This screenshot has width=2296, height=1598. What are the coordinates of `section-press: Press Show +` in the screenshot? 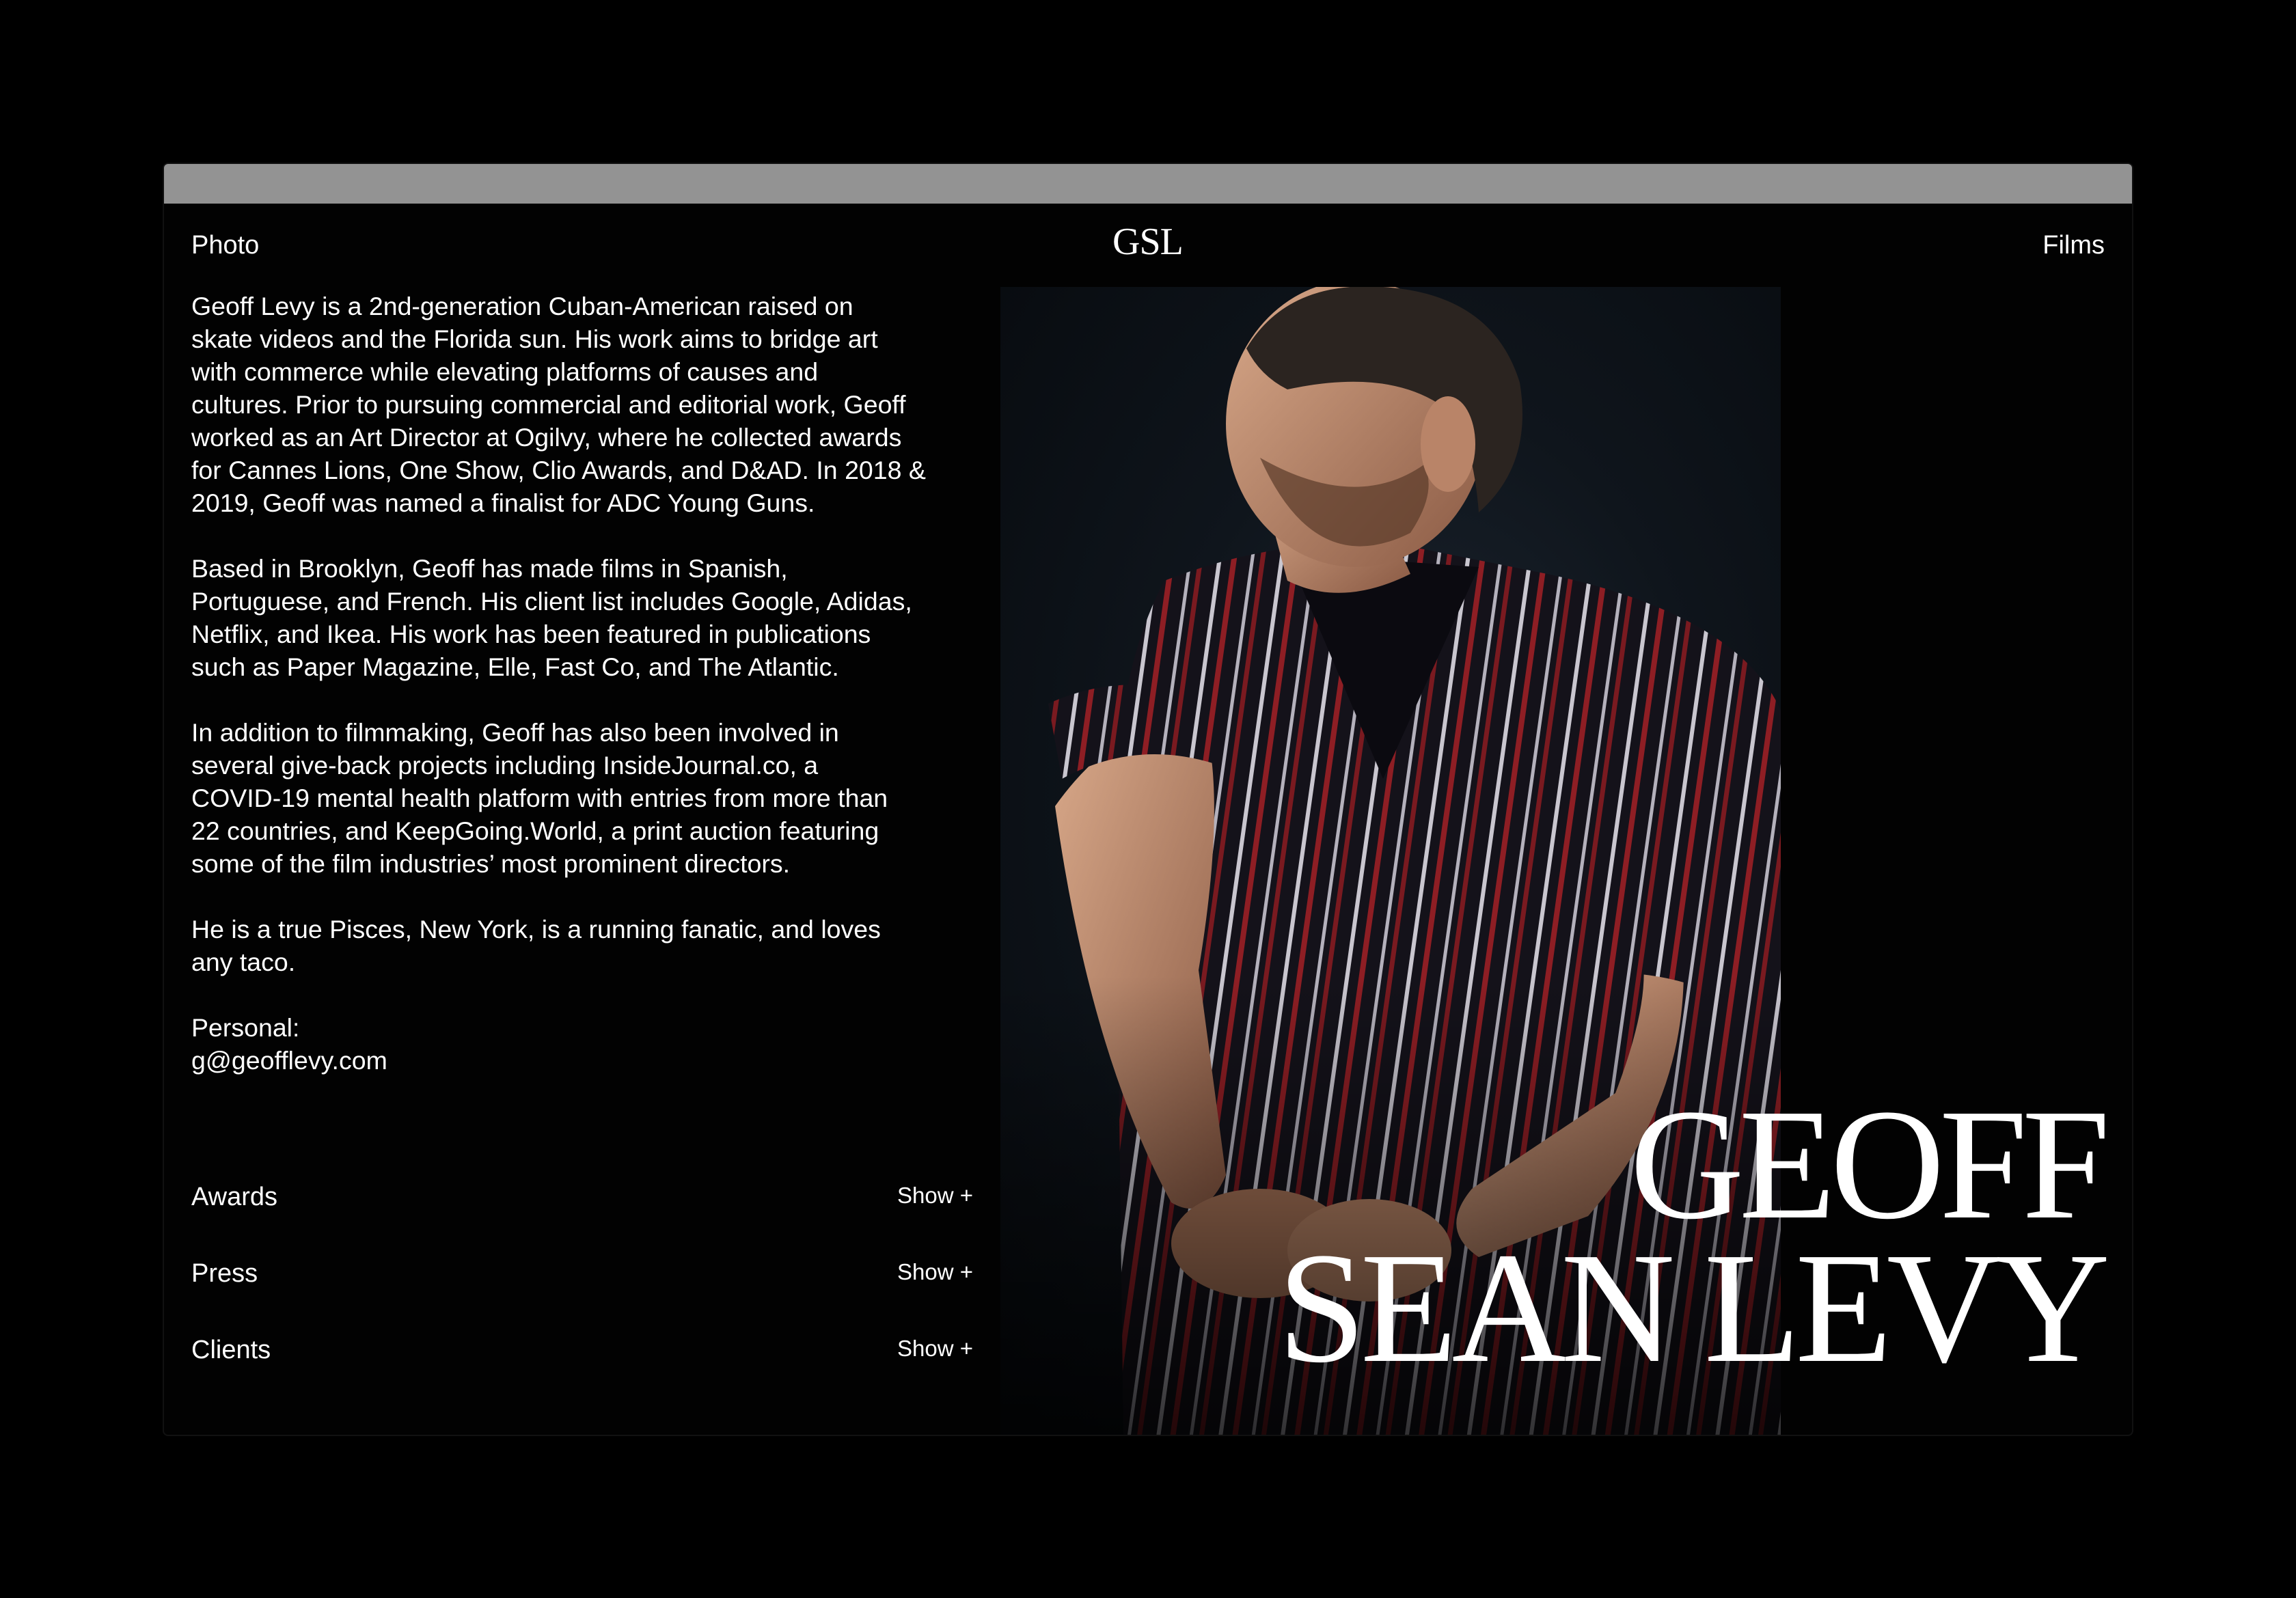 It's located at (582, 1296).